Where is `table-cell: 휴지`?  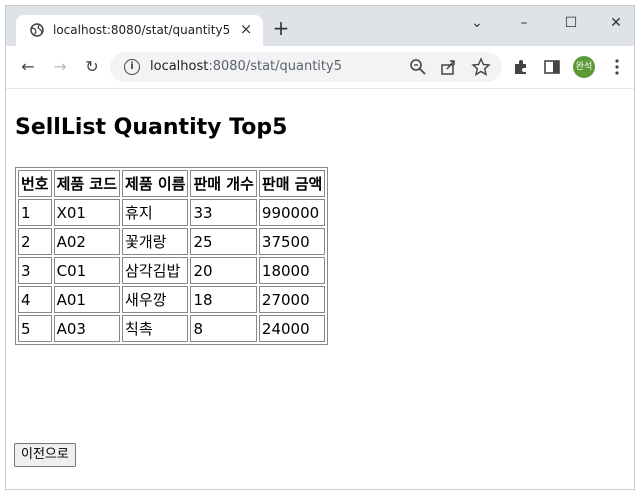
table-cell: 휴지 is located at coordinates (155, 212).